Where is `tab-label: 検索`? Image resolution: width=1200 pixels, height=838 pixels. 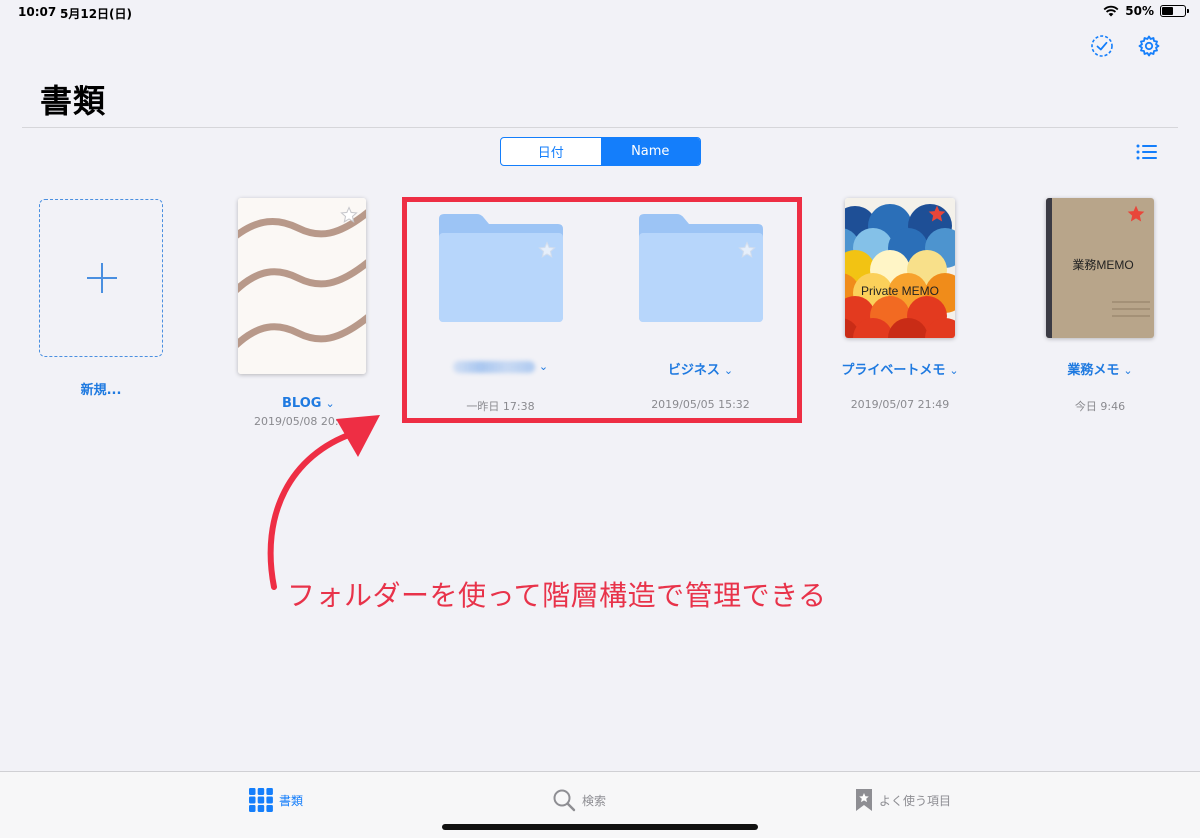 tab-label: 検索 is located at coordinates (594, 800).